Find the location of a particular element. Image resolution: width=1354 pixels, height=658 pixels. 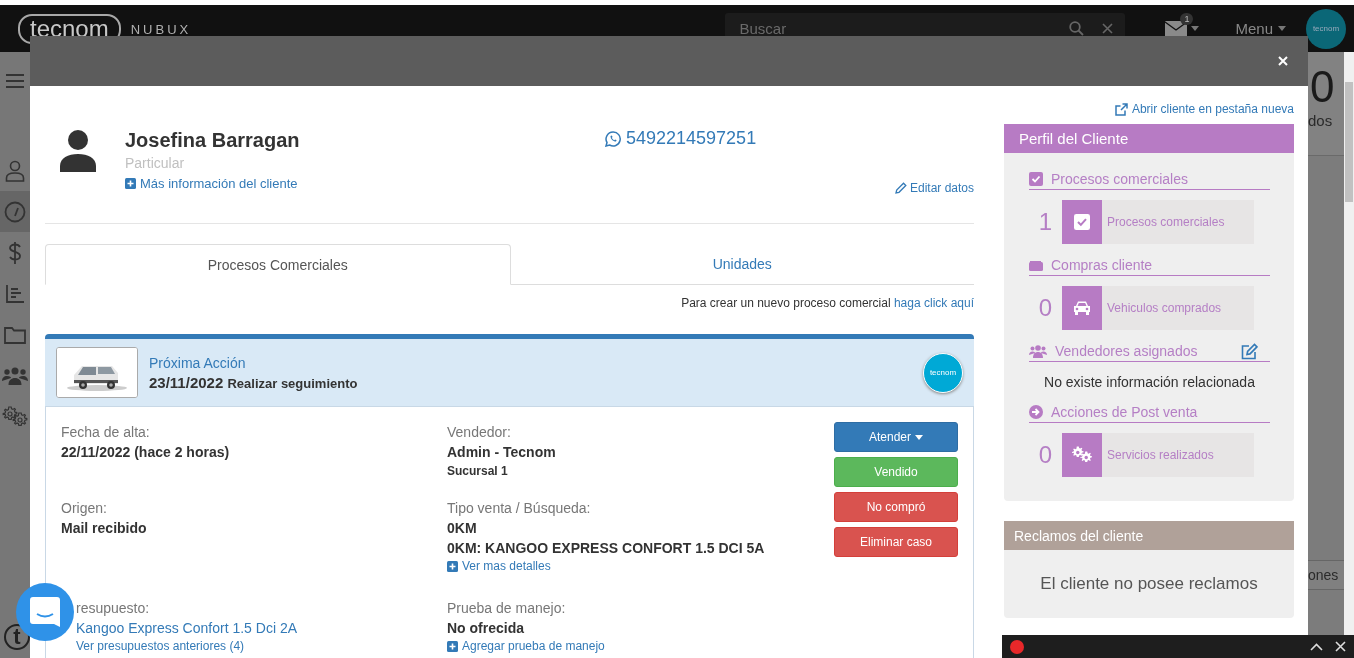

panel-title: Perfil del Cliente is located at coordinates (1149, 138).